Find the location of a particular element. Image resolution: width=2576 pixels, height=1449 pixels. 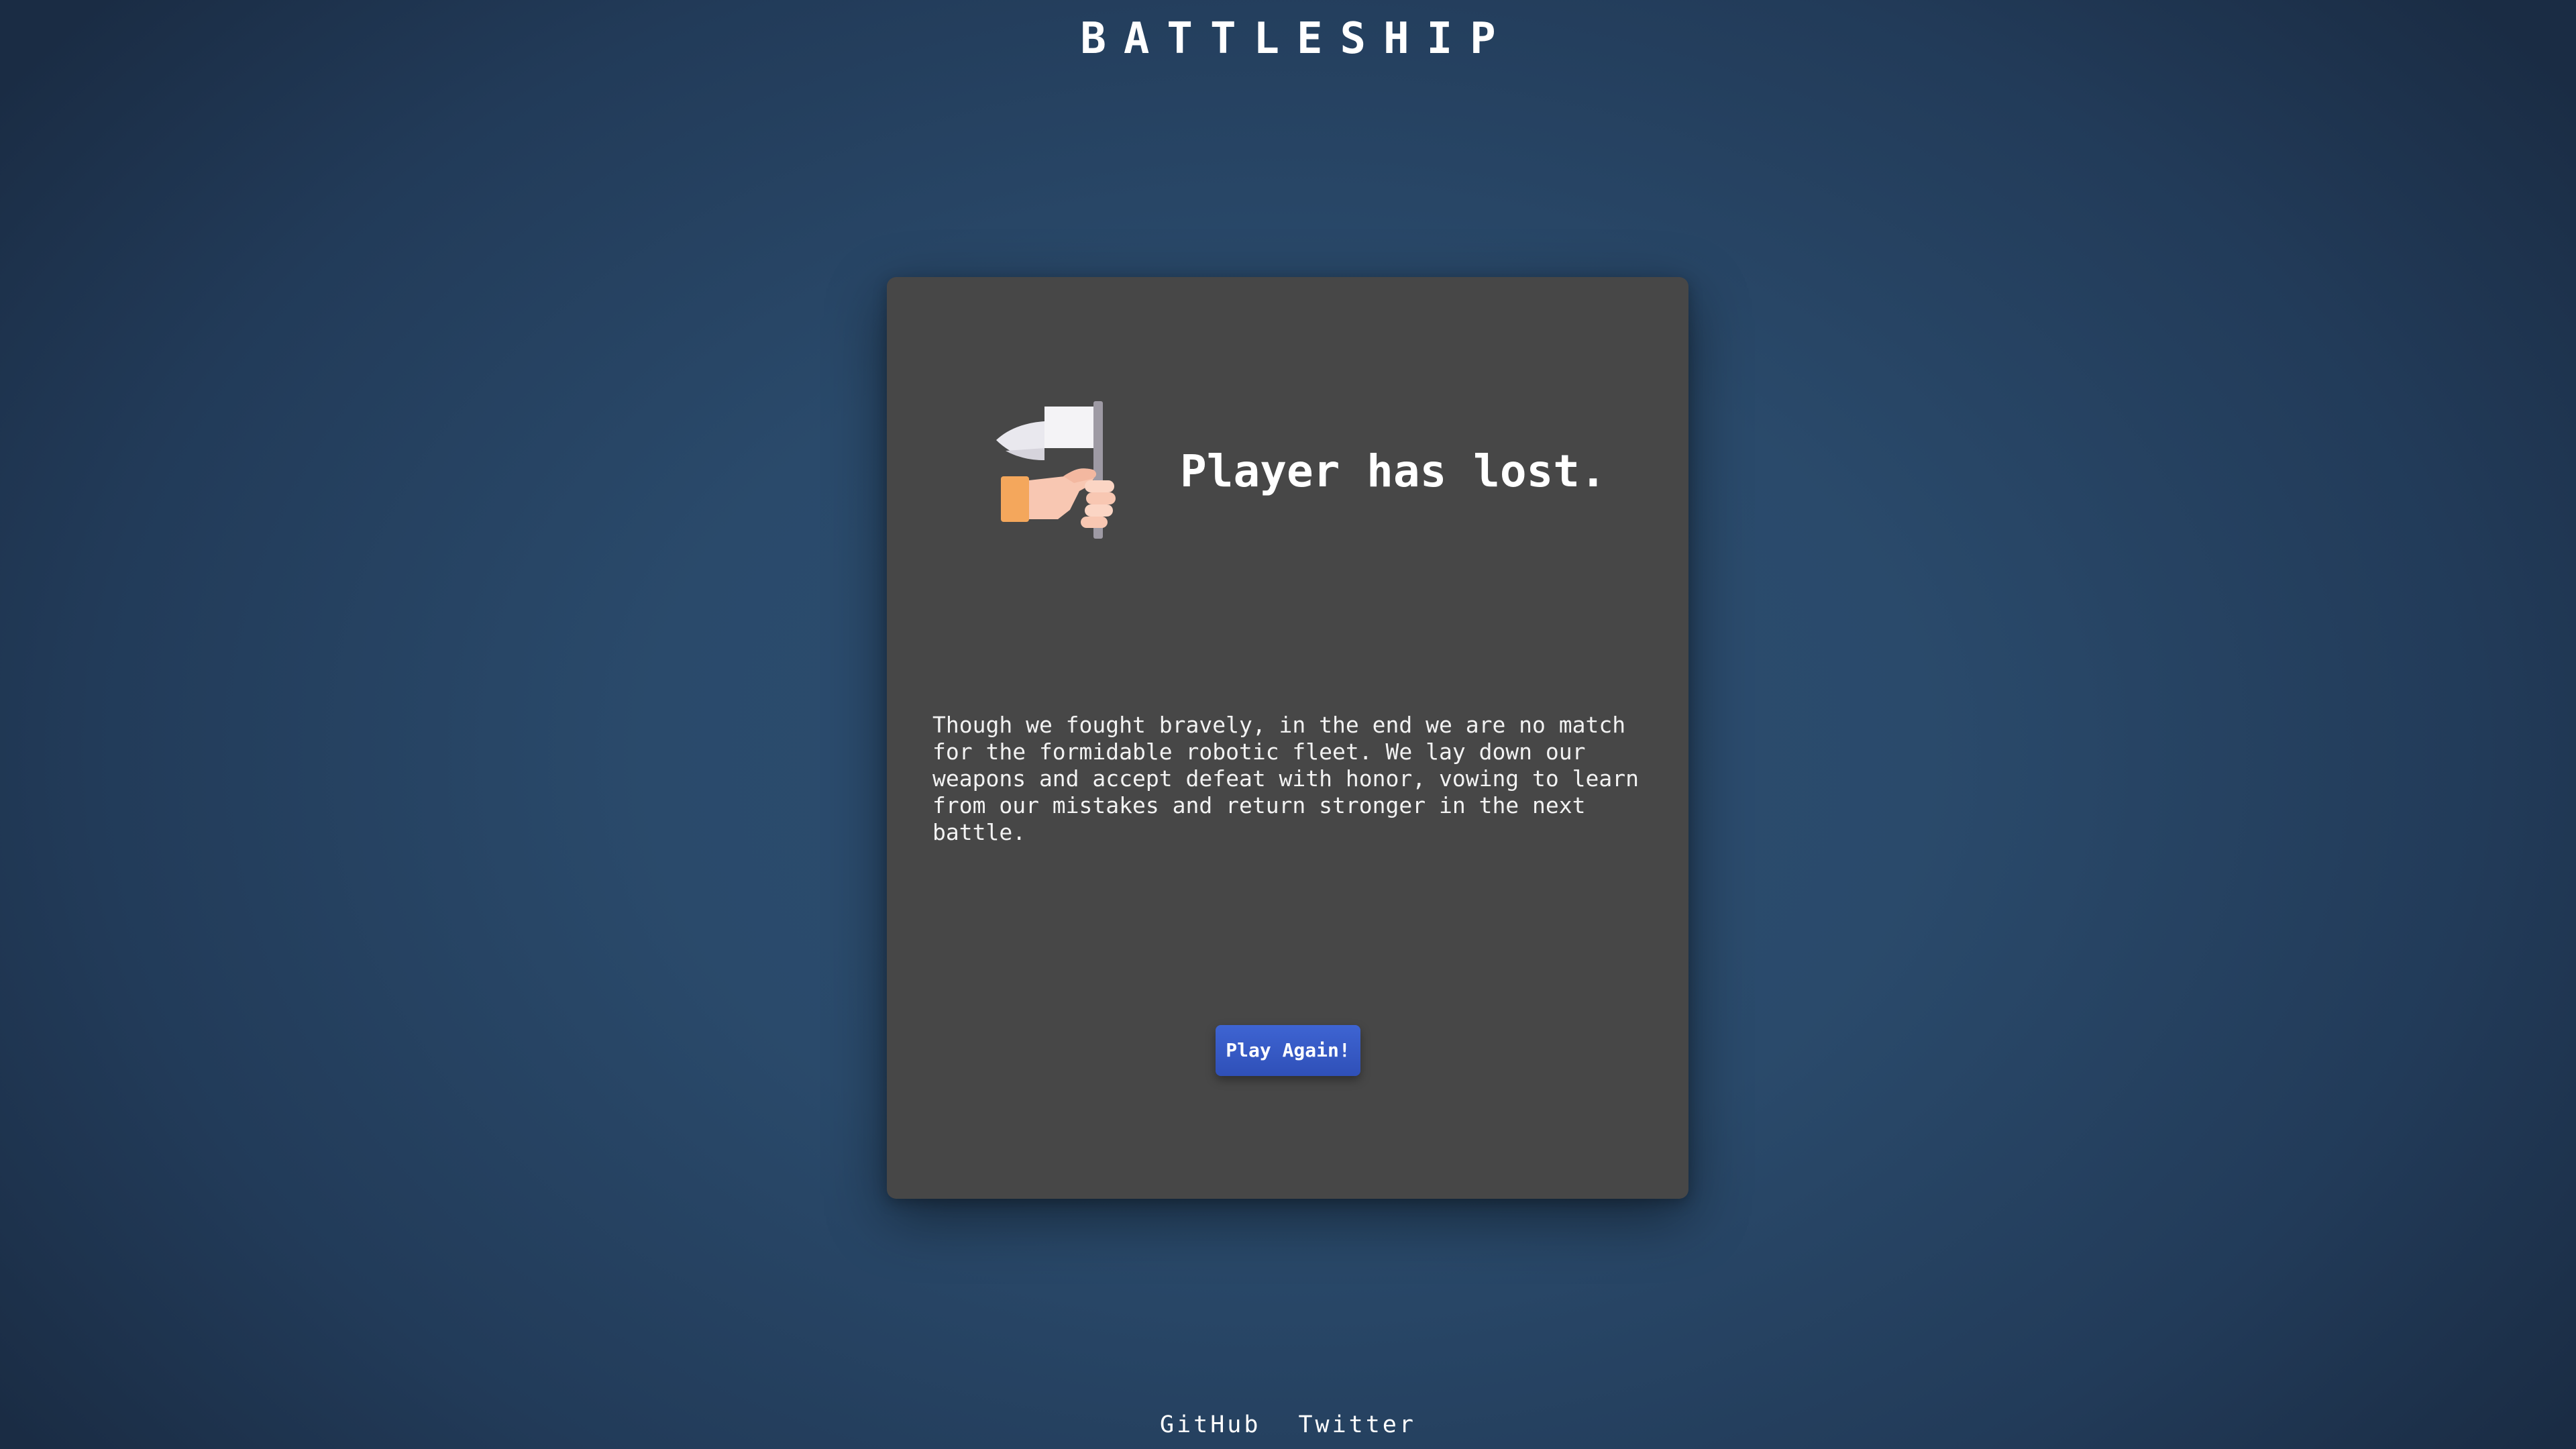

site-title: BATTLESHIP is located at coordinates (1296, 39).